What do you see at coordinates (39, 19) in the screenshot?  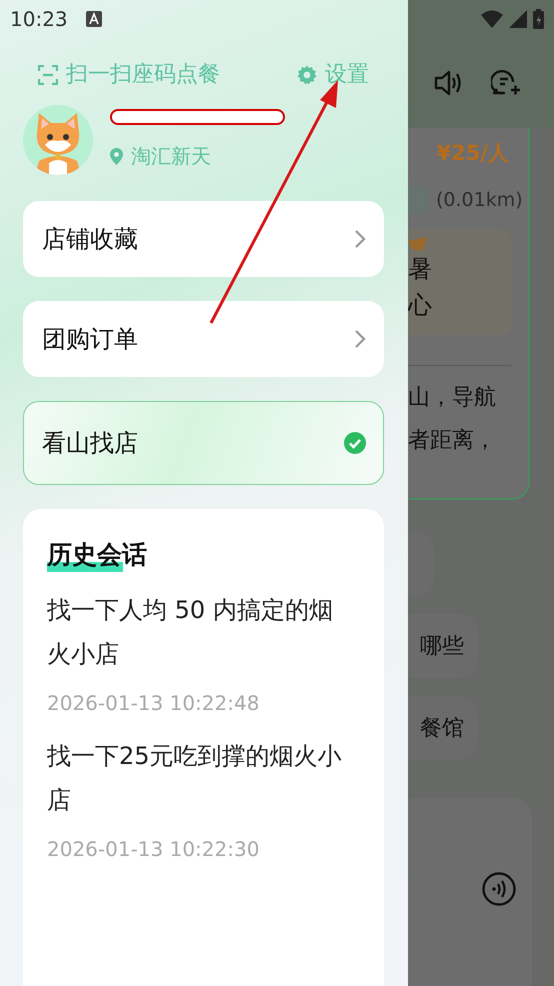 I see `status-time: 10:23` at bounding box center [39, 19].